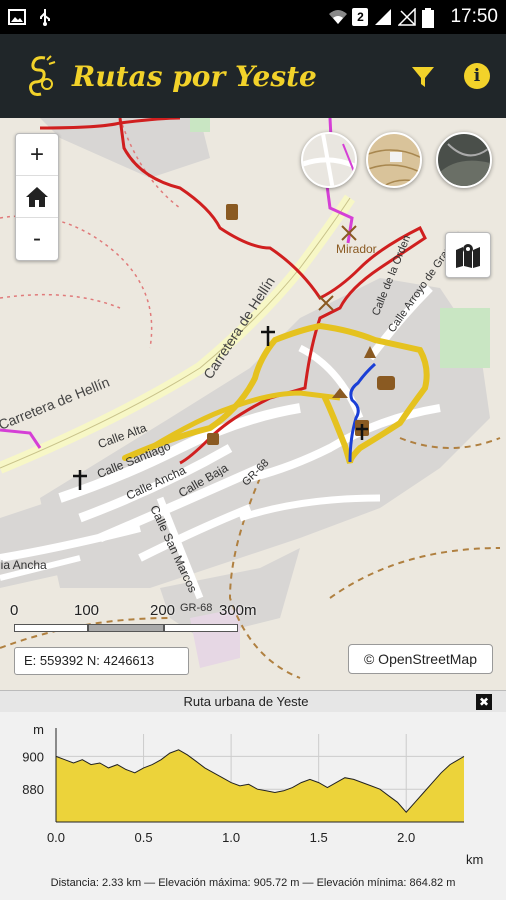 Image resolution: width=506 pixels, height=900 pixels. What do you see at coordinates (477, 76) in the screenshot?
I see `info-button: i` at bounding box center [477, 76].